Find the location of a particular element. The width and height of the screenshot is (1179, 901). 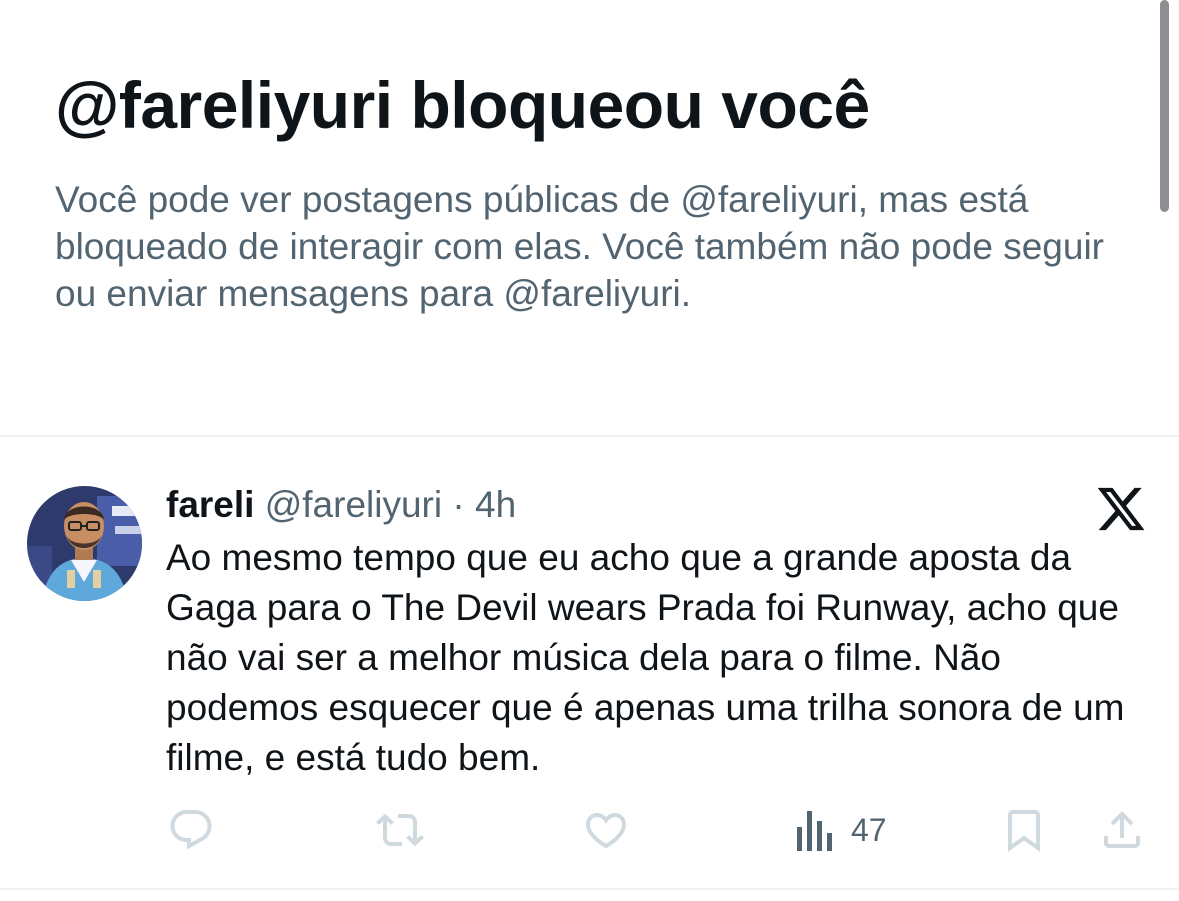

share-button is located at coordinates (1122, 830).